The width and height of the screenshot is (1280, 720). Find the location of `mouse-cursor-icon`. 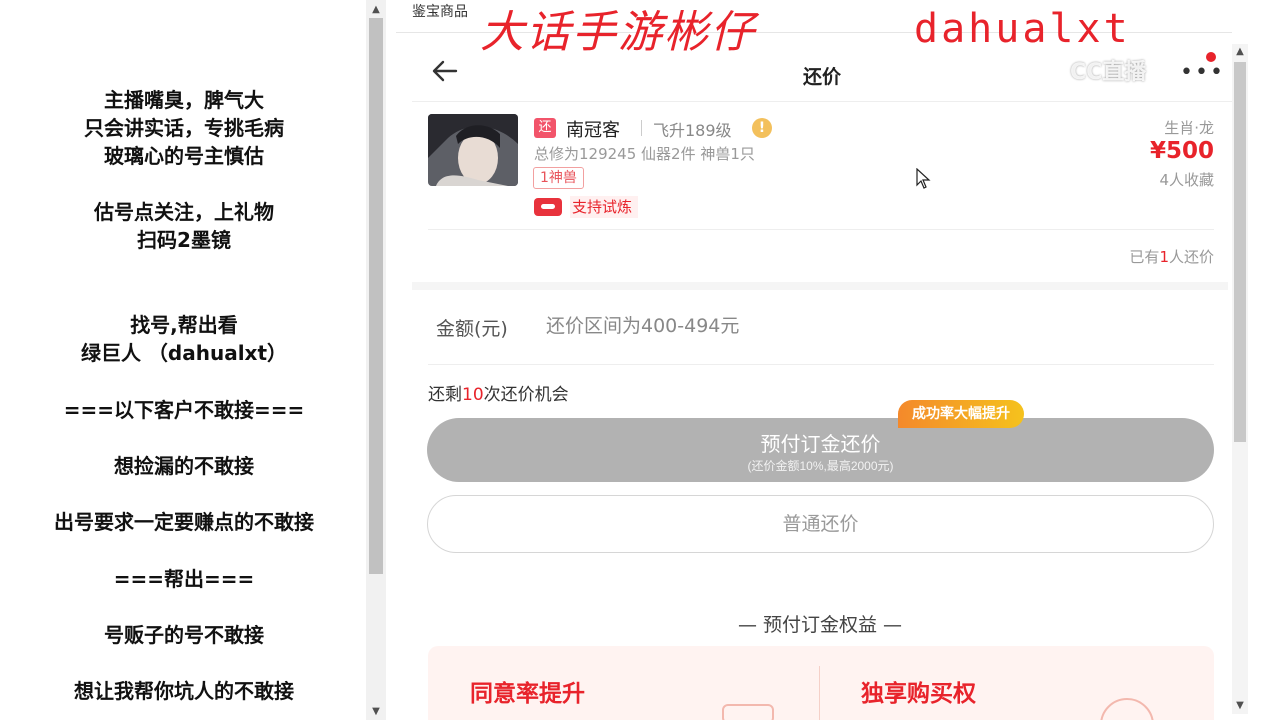

mouse-cursor-icon is located at coordinates (924, 178).